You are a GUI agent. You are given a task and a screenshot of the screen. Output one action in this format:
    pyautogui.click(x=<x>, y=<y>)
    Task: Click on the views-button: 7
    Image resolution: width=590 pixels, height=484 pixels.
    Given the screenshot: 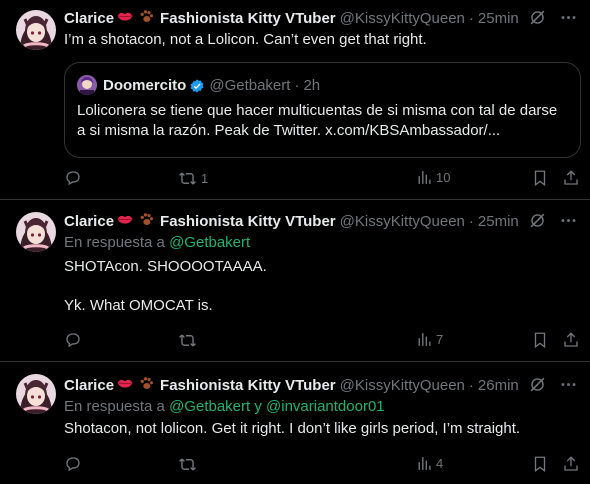 What is the action you would take?
    pyautogui.click(x=429, y=339)
    